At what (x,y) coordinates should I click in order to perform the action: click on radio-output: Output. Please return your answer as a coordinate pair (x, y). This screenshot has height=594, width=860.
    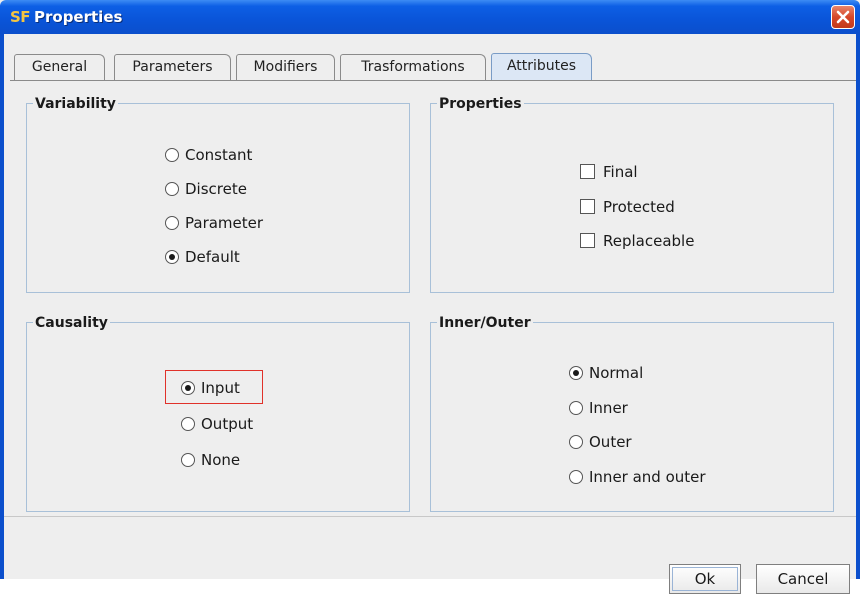
    Looking at the image, I should click on (231, 424).